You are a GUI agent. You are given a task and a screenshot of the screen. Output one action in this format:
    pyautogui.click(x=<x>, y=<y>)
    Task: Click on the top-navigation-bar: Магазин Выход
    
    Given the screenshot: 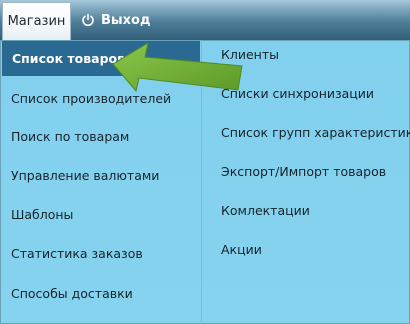 What is the action you would take?
    pyautogui.click(x=205, y=20)
    